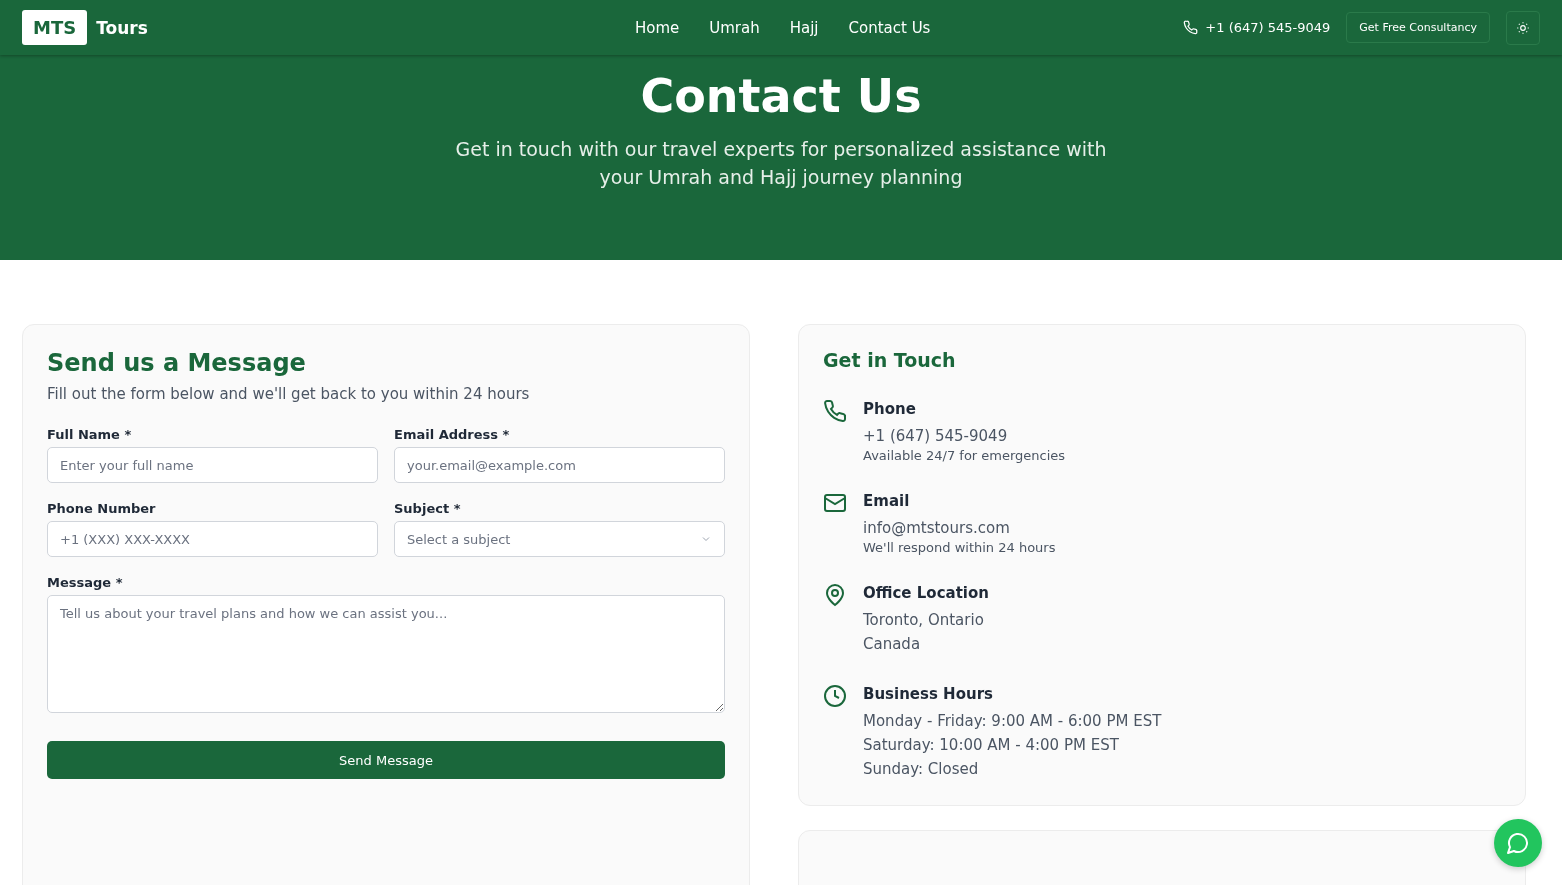 The image size is (1562, 885). I want to click on input-field: Enter your full name, so click(212, 465).